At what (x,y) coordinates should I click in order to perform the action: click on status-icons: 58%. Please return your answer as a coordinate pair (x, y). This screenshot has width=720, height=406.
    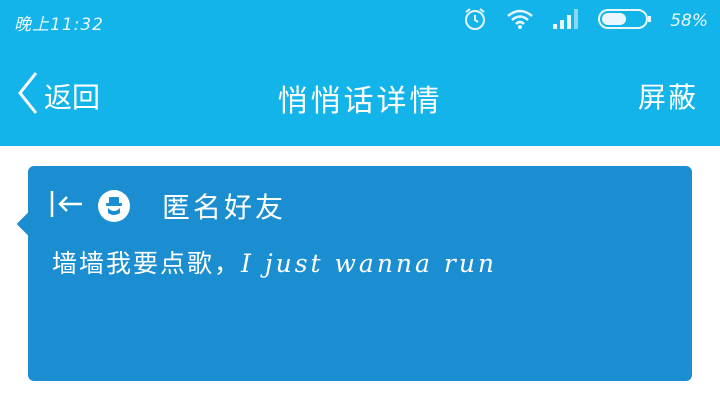
    Looking at the image, I should click on (585, 21).